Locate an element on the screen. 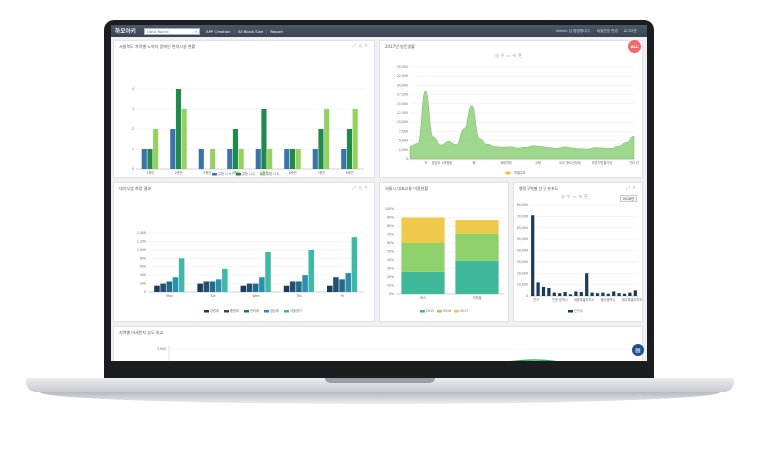 This screenshot has width=760, height=449. search-icon: ⌕ is located at coordinates (196, 31).